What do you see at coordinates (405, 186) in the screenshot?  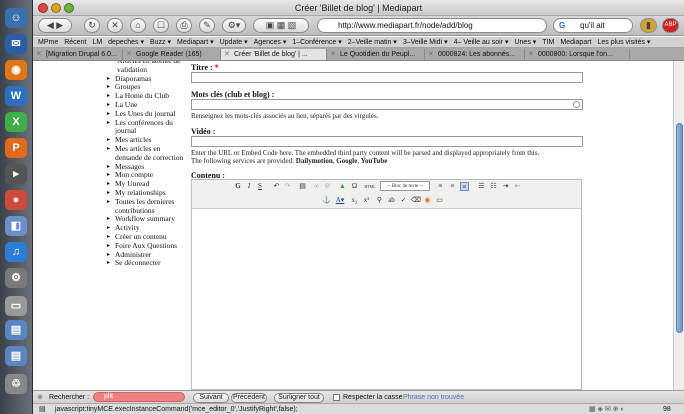 I see `format-select: -- Bloc de texte --` at bounding box center [405, 186].